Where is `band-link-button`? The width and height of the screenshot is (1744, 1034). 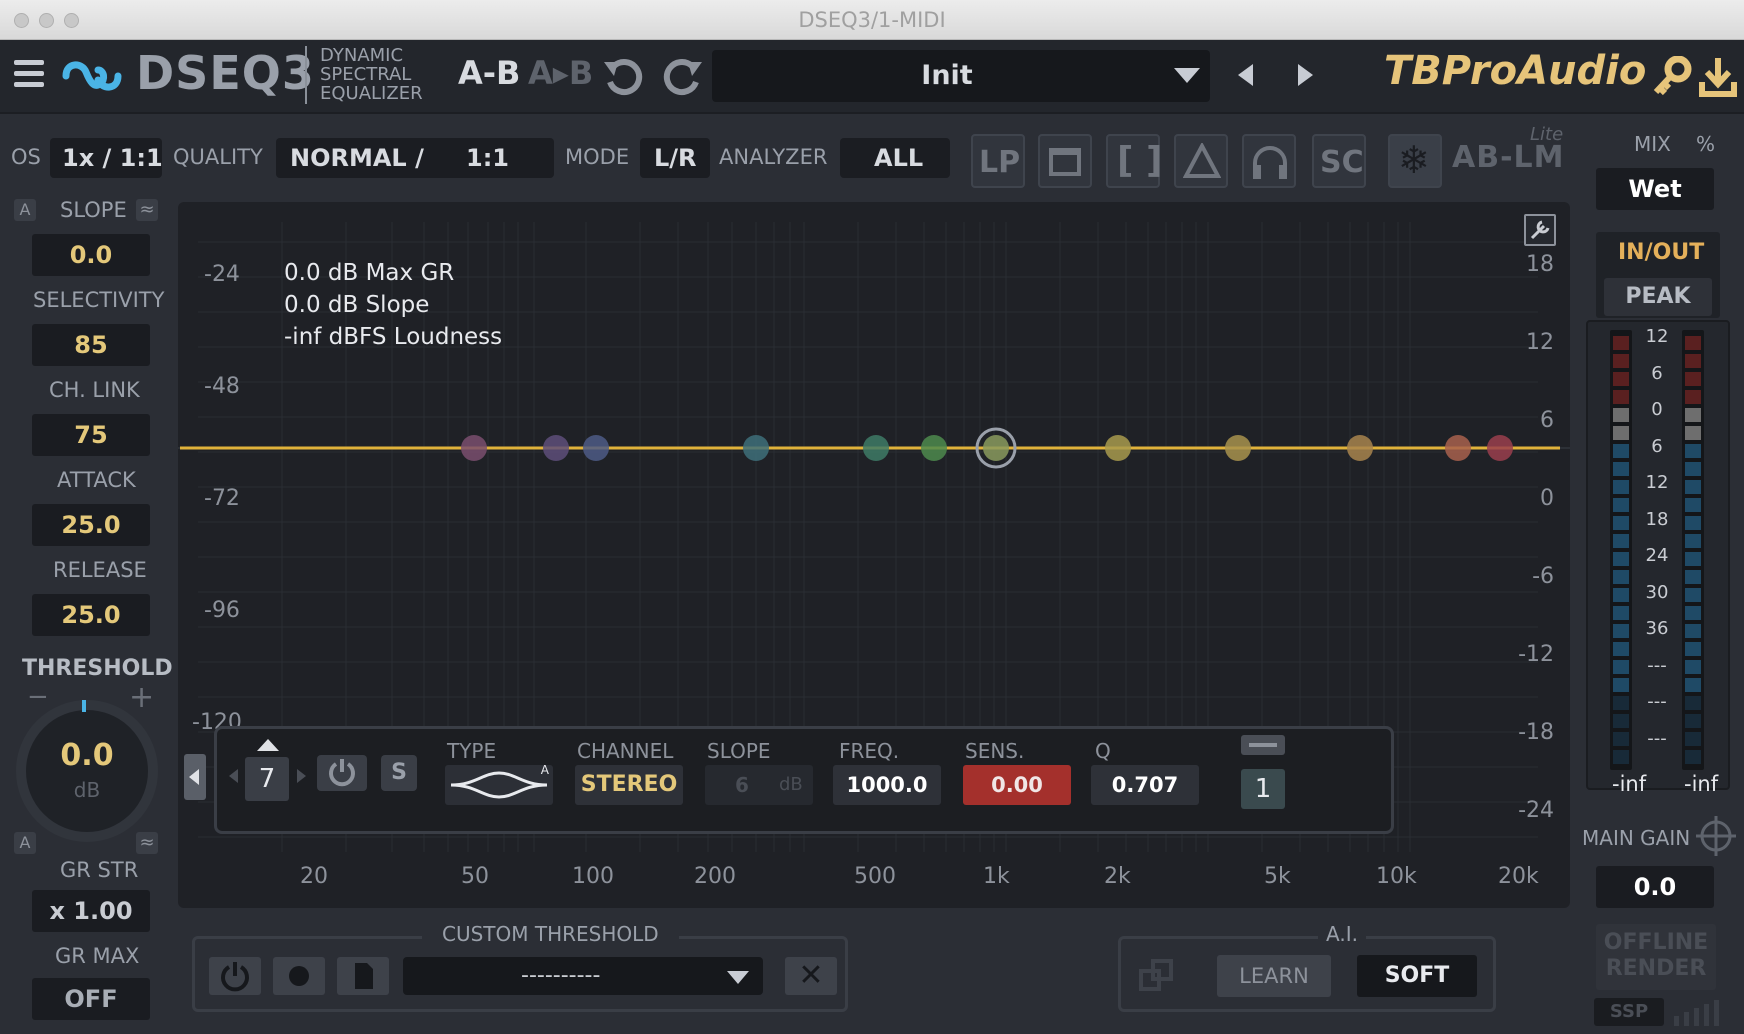 band-link-button is located at coordinates (1263, 745).